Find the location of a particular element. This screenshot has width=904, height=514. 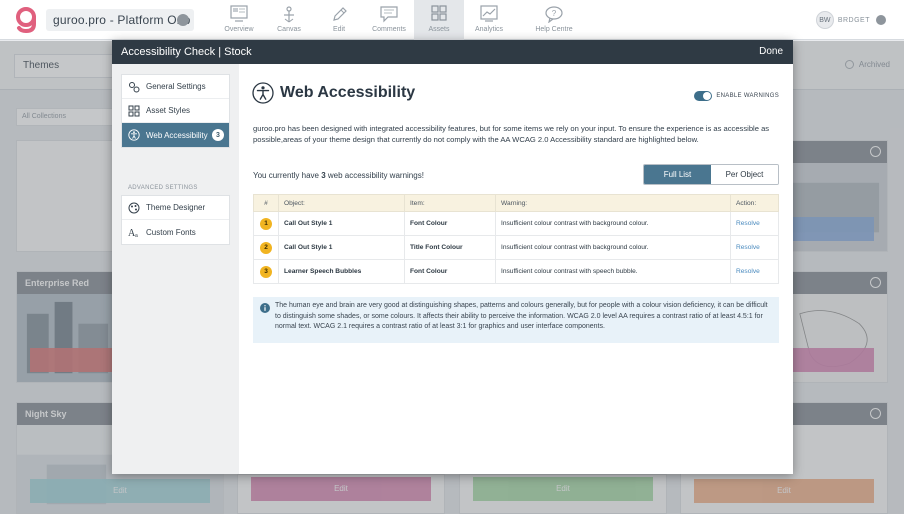

nav-assets-label: Assets is located at coordinates (439, 29).